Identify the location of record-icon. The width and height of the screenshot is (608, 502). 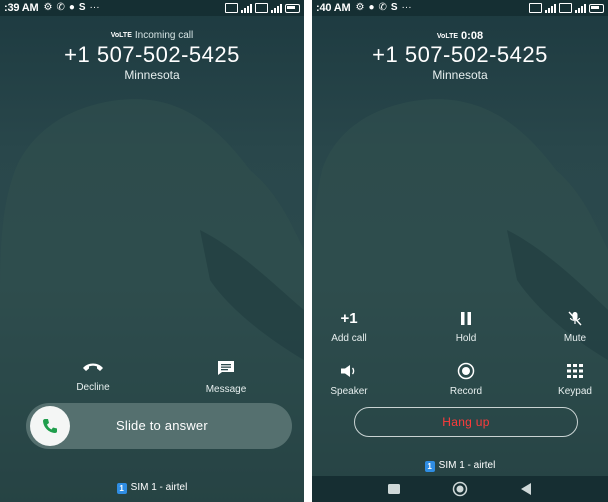
(466, 371).